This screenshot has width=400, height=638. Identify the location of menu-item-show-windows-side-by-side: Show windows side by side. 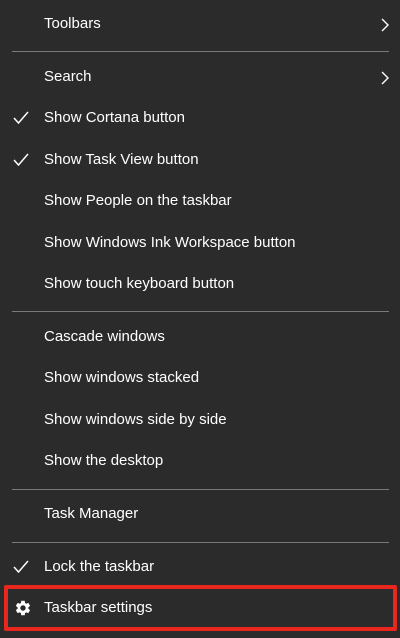
(200, 420).